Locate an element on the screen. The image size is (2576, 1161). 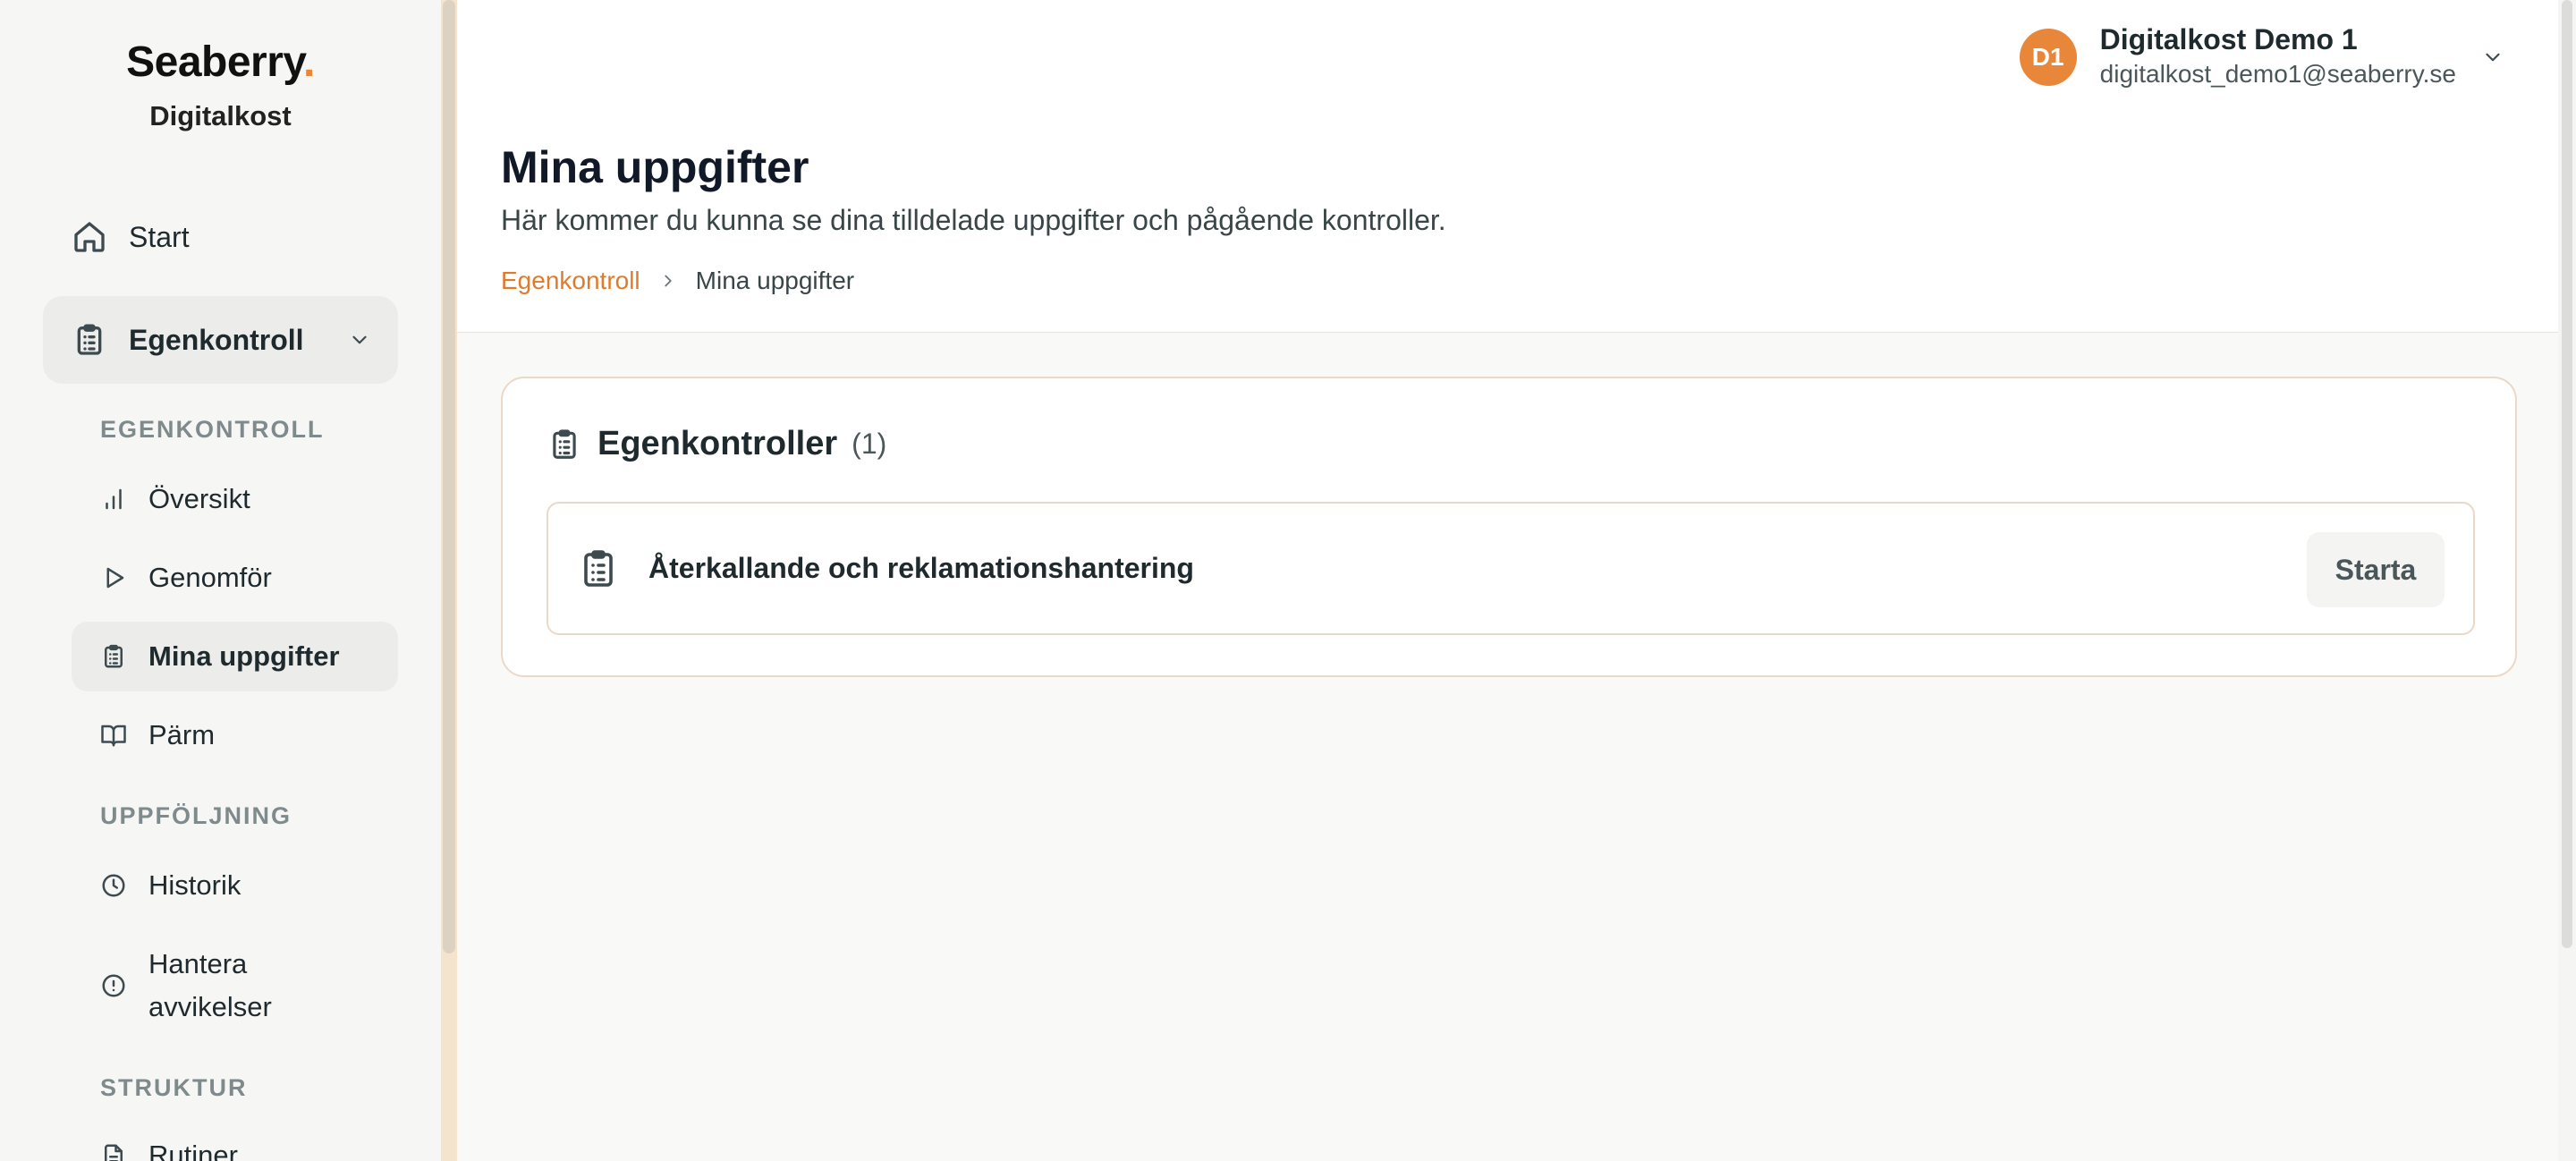
card-header: Egenkontroller (1) is located at coordinates (716, 444).